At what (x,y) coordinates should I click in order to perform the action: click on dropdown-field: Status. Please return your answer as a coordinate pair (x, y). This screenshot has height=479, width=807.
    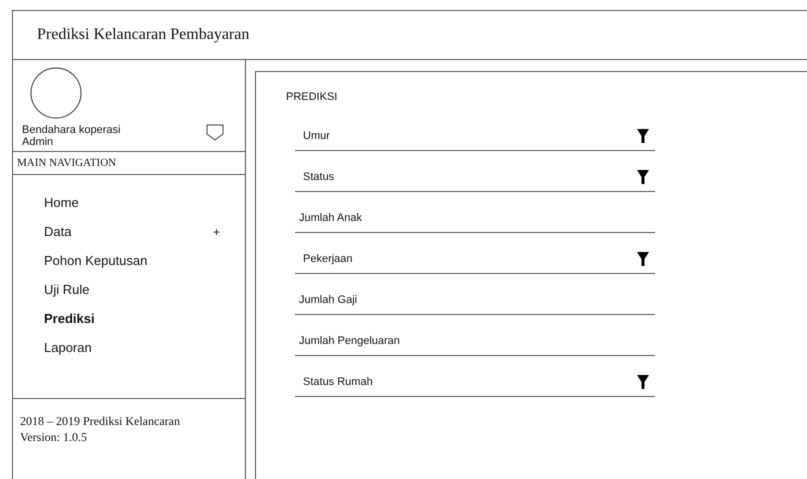
    Looking at the image, I should click on (475, 177).